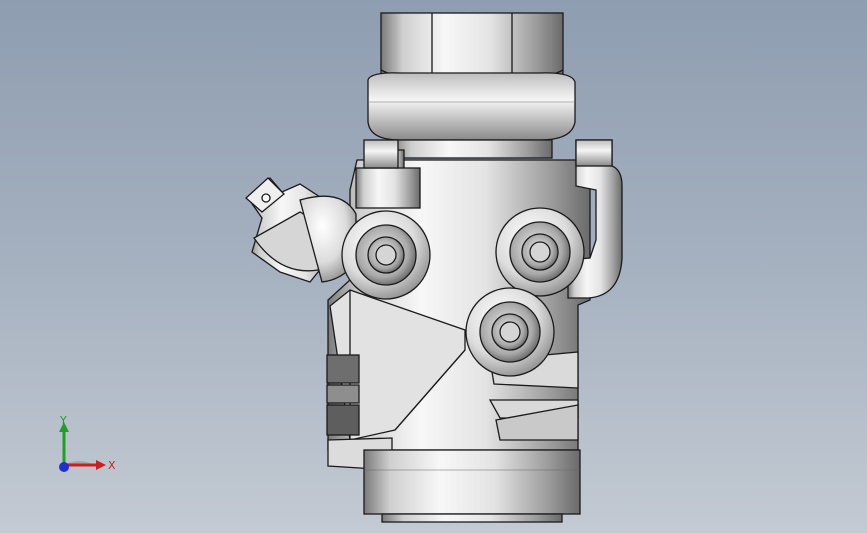 The image size is (867, 533). Describe the element at coordinates (112, 465) in the screenshot. I see `x-axis-label: X` at that location.